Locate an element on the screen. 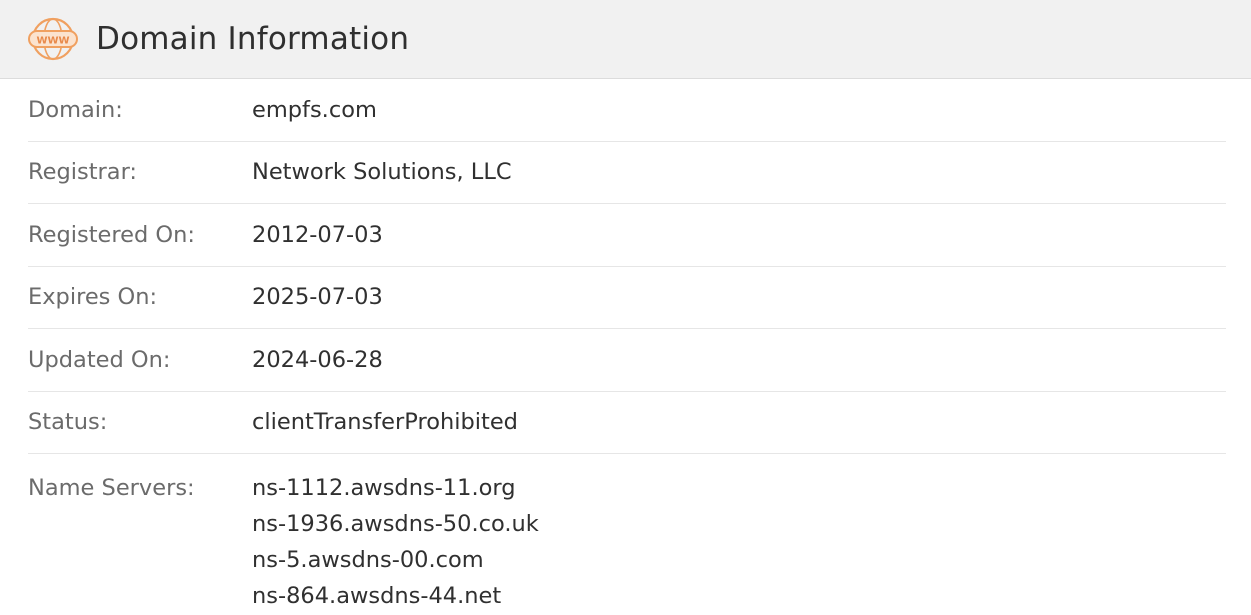  updated-on-label: Updated On: is located at coordinates (99, 359).